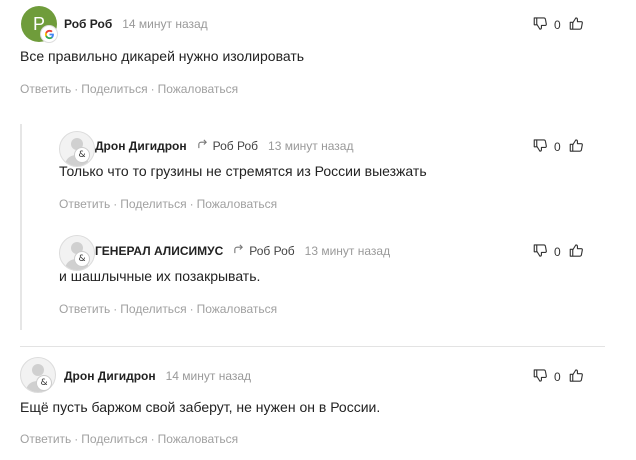 Image resolution: width=636 pixels, height=460 pixels. What do you see at coordinates (312, 346) in the screenshot?
I see `comment-divider` at bounding box center [312, 346].